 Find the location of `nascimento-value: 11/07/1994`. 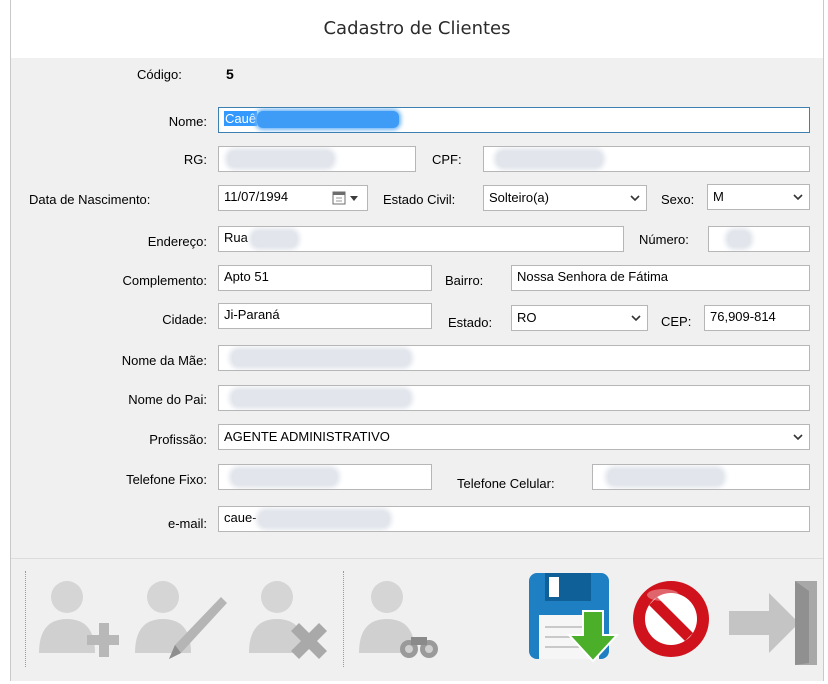

nascimento-value: 11/07/1994 is located at coordinates (256, 196).